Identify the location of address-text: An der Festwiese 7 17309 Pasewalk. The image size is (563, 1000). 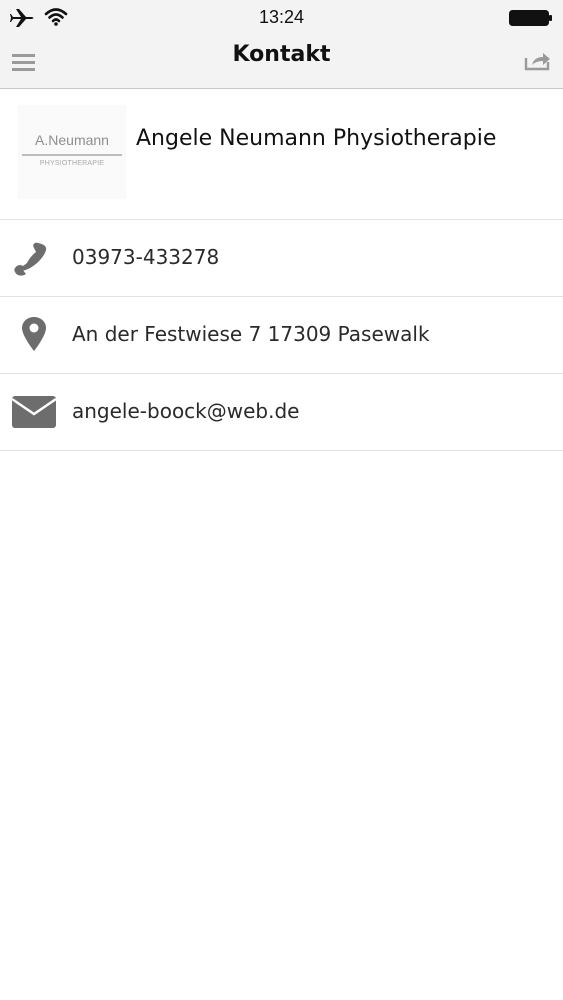
(251, 334).